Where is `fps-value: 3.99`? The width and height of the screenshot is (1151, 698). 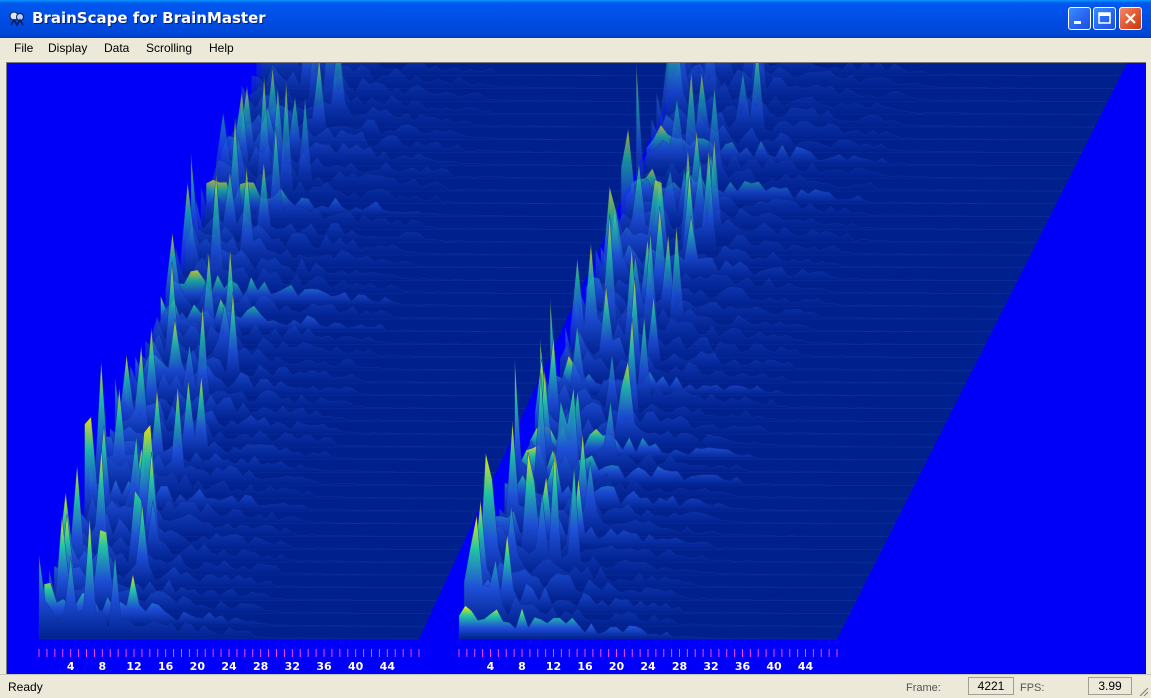 fps-value: 3.99 is located at coordinates (1110, 686).